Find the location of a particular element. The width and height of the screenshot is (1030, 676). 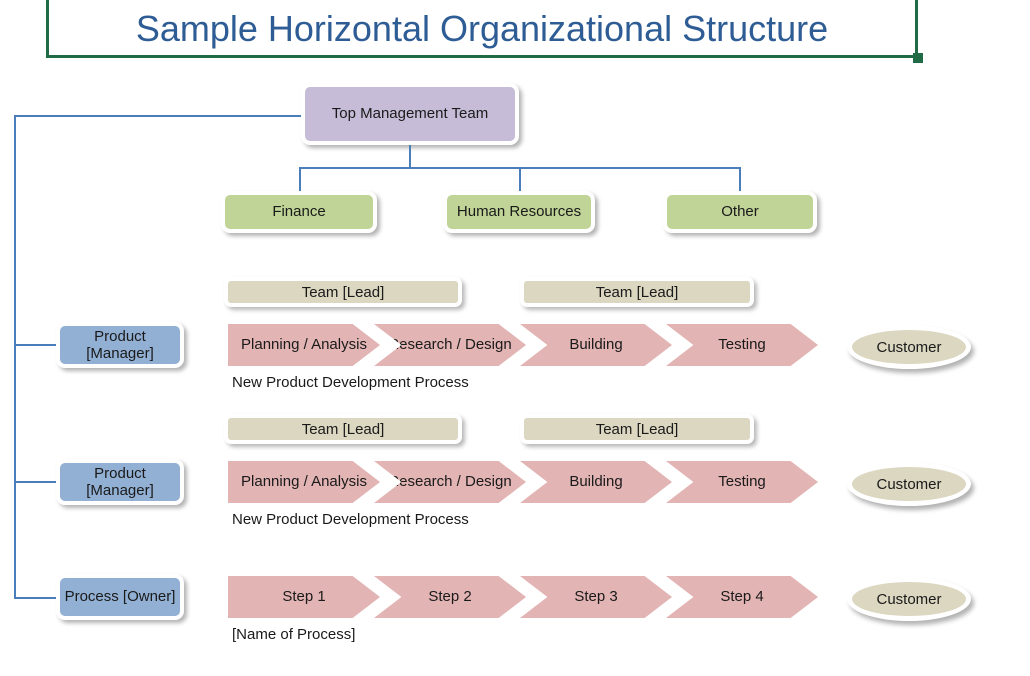

process-chevron-row1-3-label: Building is located at coordinates (596, 345).